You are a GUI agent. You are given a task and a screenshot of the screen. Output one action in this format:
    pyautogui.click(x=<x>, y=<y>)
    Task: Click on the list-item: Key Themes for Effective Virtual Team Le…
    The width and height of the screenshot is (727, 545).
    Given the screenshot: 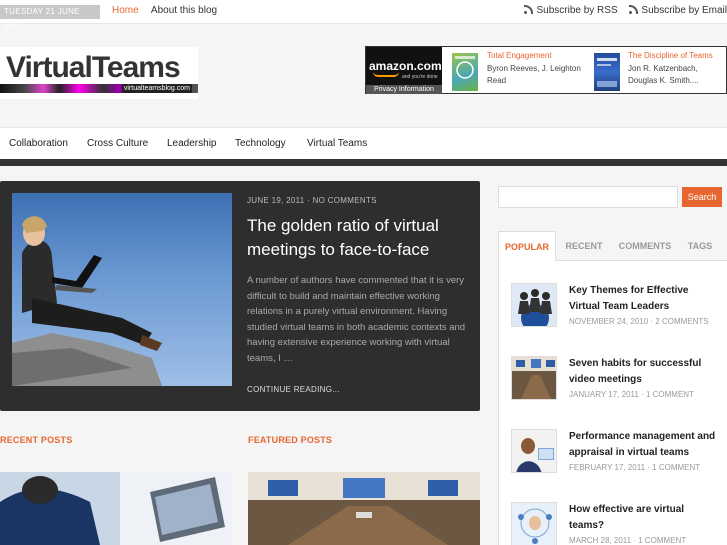 What is the action you would take?
    pyautogui.click(x=616, y=316)
    